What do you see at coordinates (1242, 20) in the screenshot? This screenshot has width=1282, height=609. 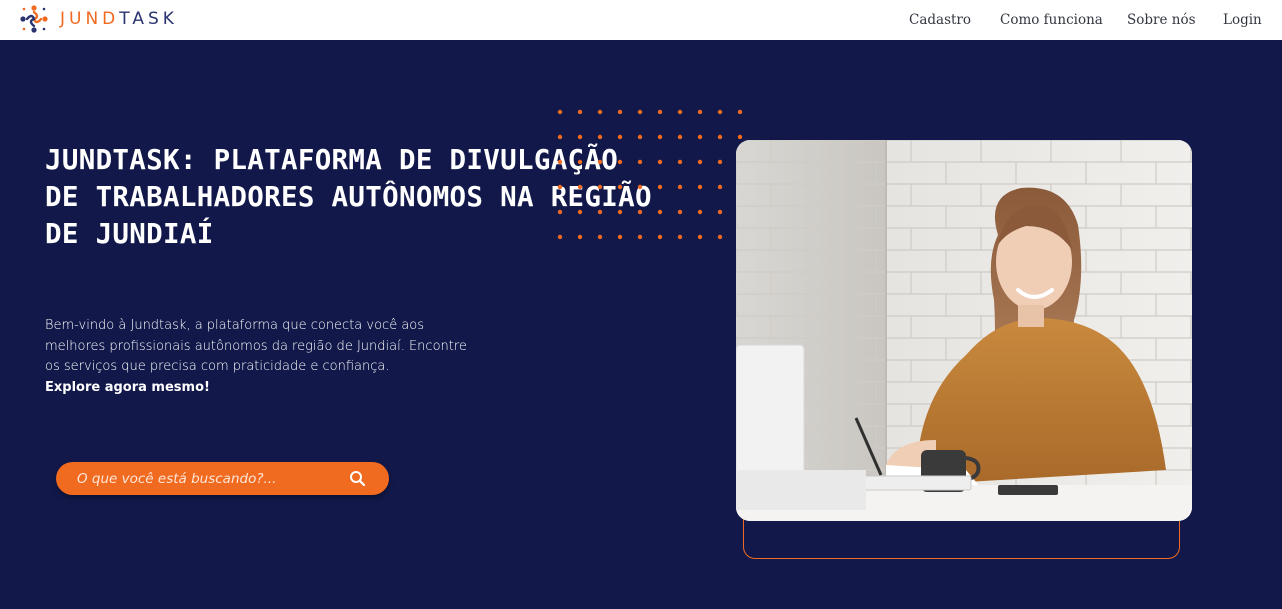 I see `nav-login-link: Login` at bounding box center [1242, 20].